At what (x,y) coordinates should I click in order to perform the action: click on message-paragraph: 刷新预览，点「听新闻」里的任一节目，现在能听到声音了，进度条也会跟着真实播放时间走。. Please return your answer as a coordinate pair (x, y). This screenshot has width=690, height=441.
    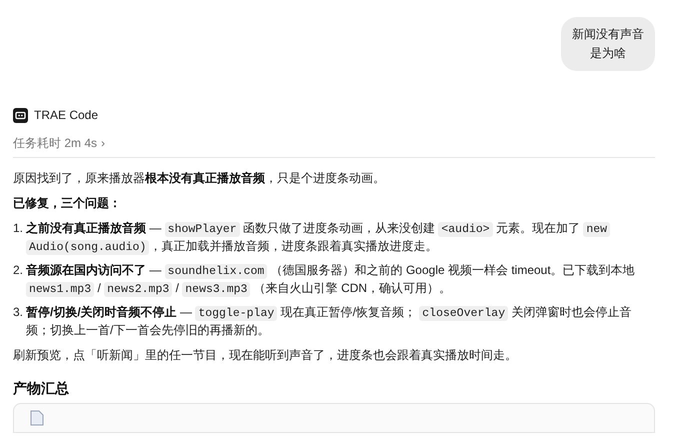
    Looking at the image, I should click on (265, 355).